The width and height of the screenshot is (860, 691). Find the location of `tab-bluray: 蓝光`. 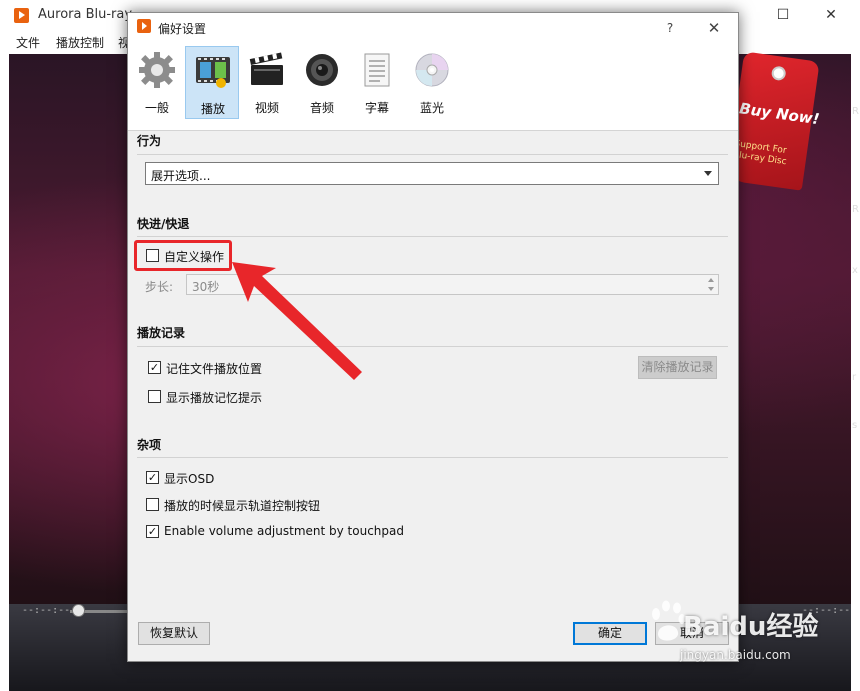

tab-bluray: 蓝光 is located at coordinates (432, 82).